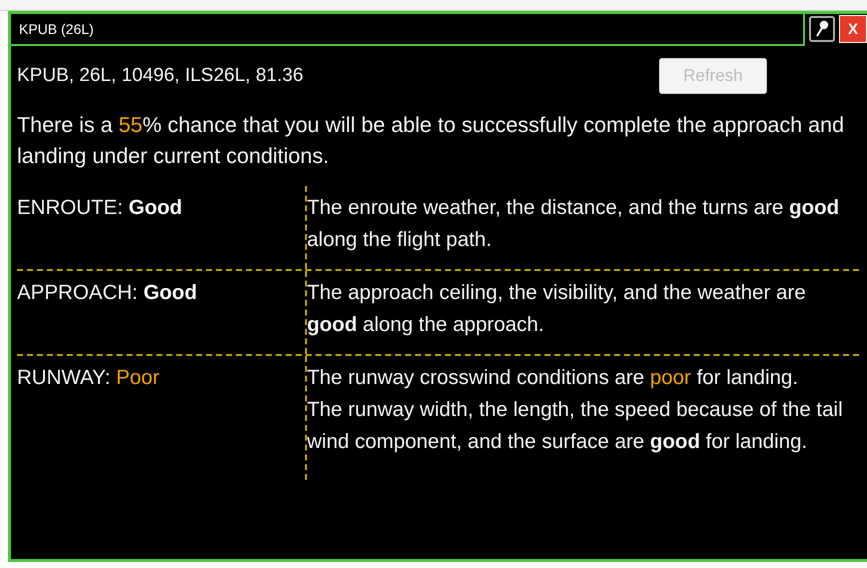  What do you see at coordinates (160, 76) in the screenshot?
I see `runway-info: KPUB, 26L, 10496, ILS26L, 81.36` at bounding box center [160, 76].